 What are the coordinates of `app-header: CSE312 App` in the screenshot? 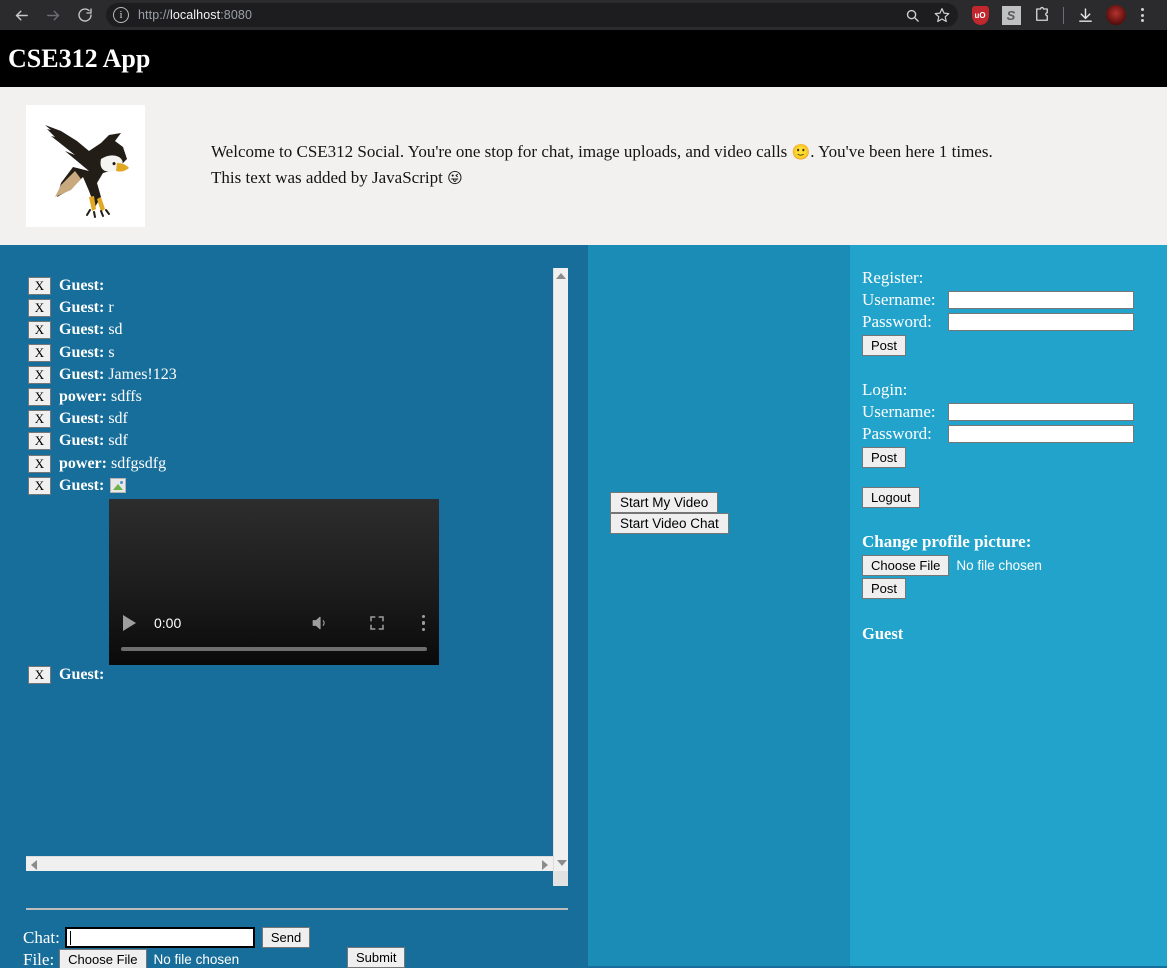 It's located at (583, 58).